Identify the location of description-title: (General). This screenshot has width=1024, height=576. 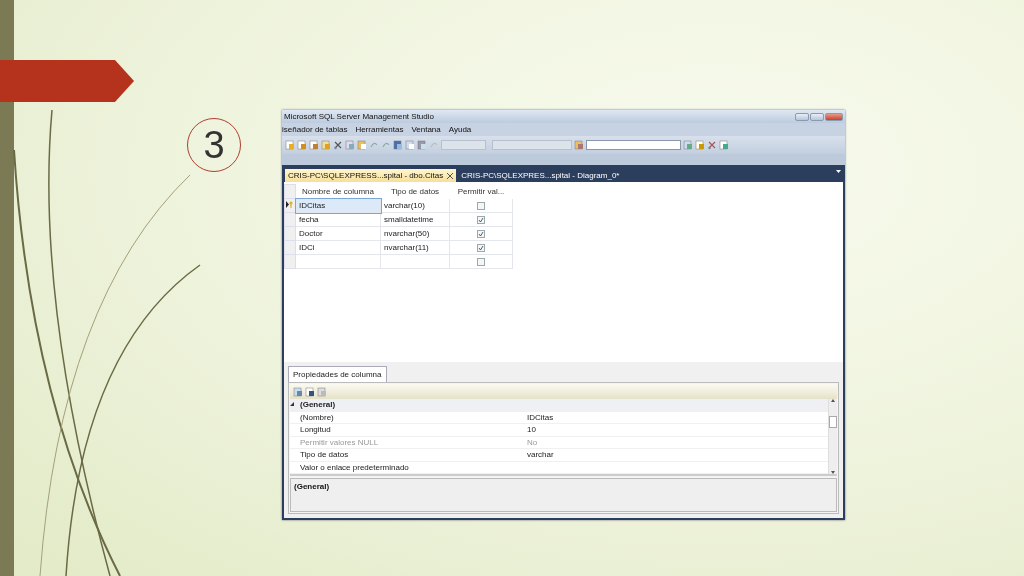
(312, 486).